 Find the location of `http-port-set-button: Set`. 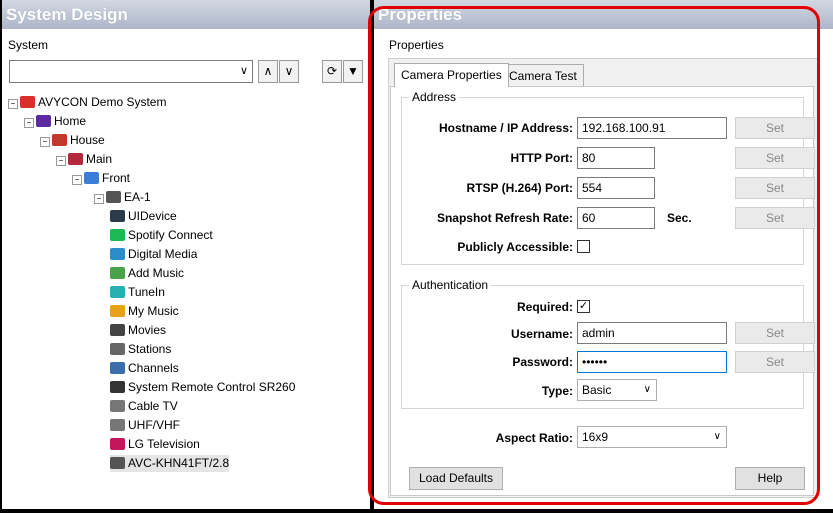

http-port-set-button: Set is located at coordinates (775, 158).